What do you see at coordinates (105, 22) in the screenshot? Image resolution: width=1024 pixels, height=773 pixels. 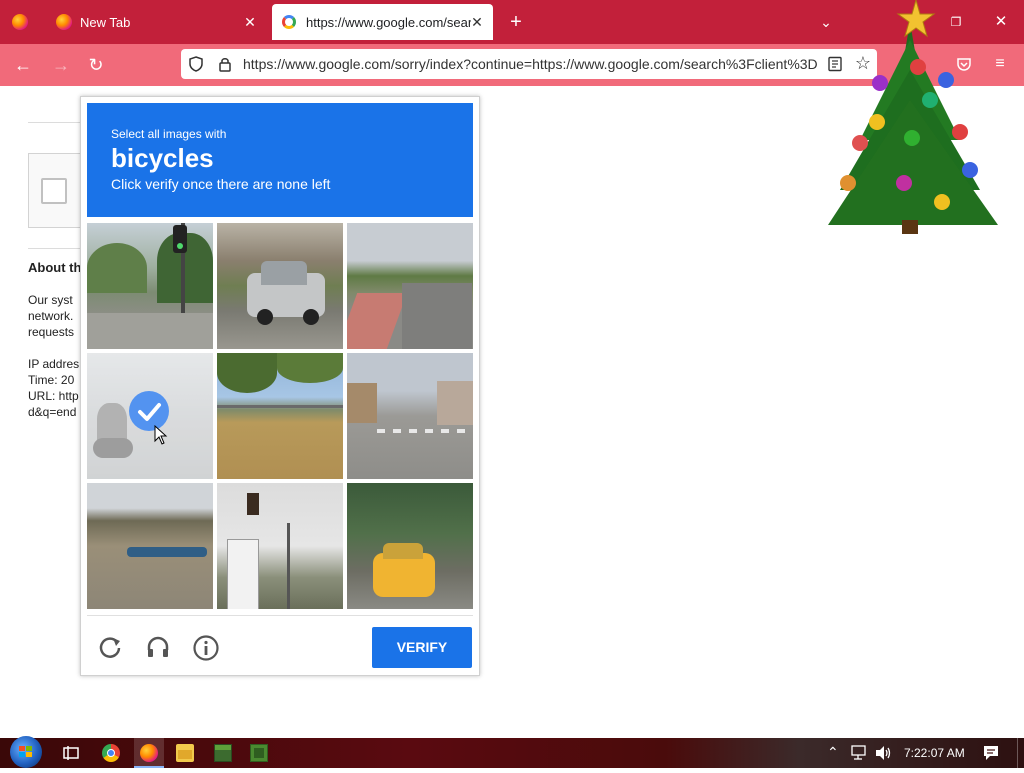 I see `tab-label: New Tab` at bounding box center [105, 22].